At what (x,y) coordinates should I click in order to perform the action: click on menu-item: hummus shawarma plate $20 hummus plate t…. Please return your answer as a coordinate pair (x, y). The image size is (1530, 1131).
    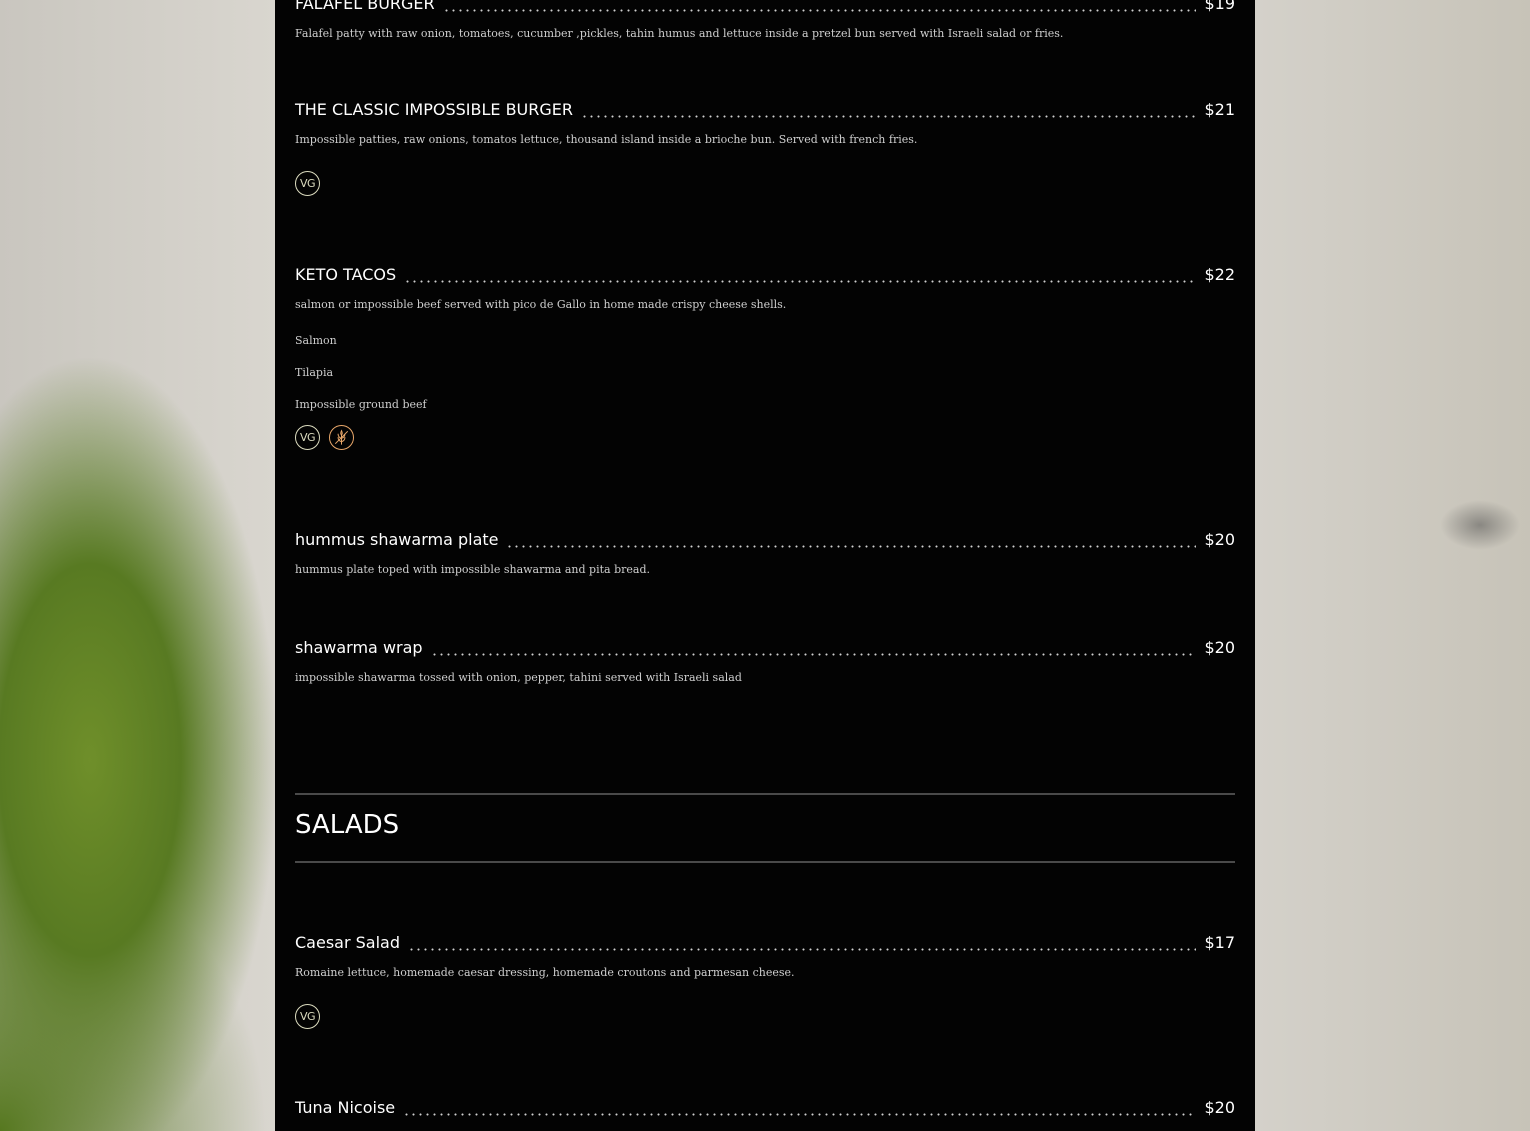
    Looking at the image, I should click on (765, 553).